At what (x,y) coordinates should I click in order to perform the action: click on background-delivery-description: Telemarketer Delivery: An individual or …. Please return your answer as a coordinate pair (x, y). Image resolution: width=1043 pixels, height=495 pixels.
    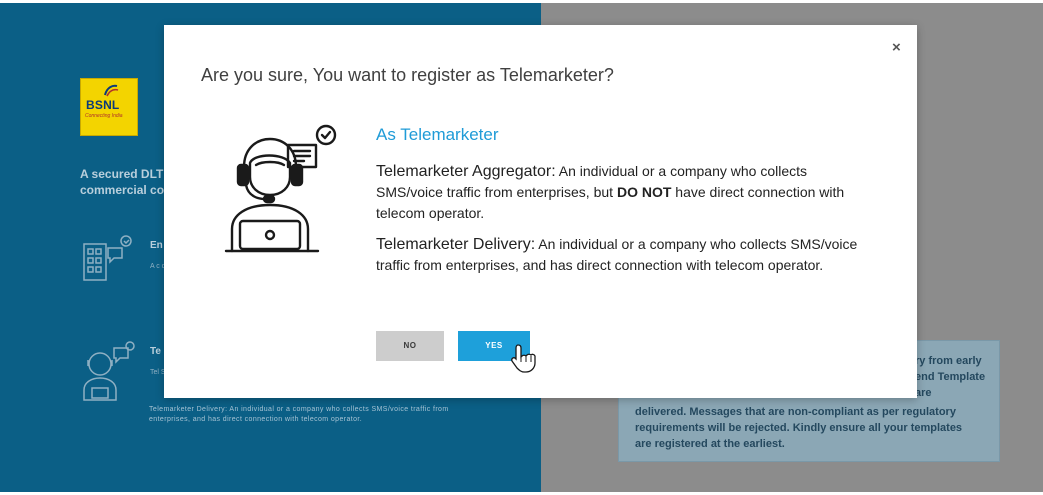
    Looking at the image, I should click on (299, 414).